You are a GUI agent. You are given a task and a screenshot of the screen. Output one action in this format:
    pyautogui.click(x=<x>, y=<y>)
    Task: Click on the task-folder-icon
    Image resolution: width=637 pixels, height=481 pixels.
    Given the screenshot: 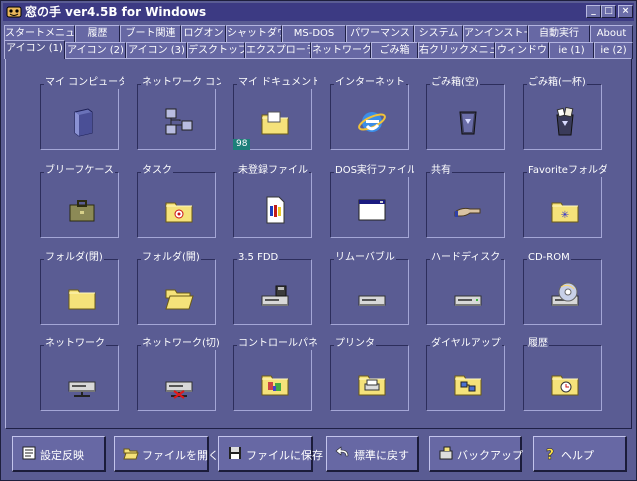 What is the action you would take?
    pyautogui.click(x=179, y=210)
    